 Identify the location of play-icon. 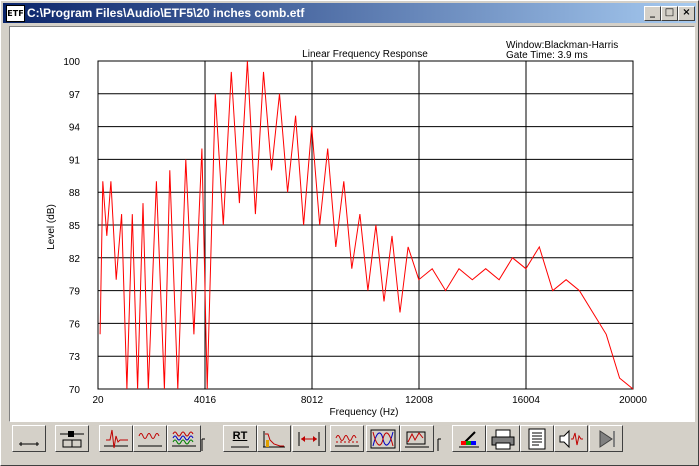
(607, 439).